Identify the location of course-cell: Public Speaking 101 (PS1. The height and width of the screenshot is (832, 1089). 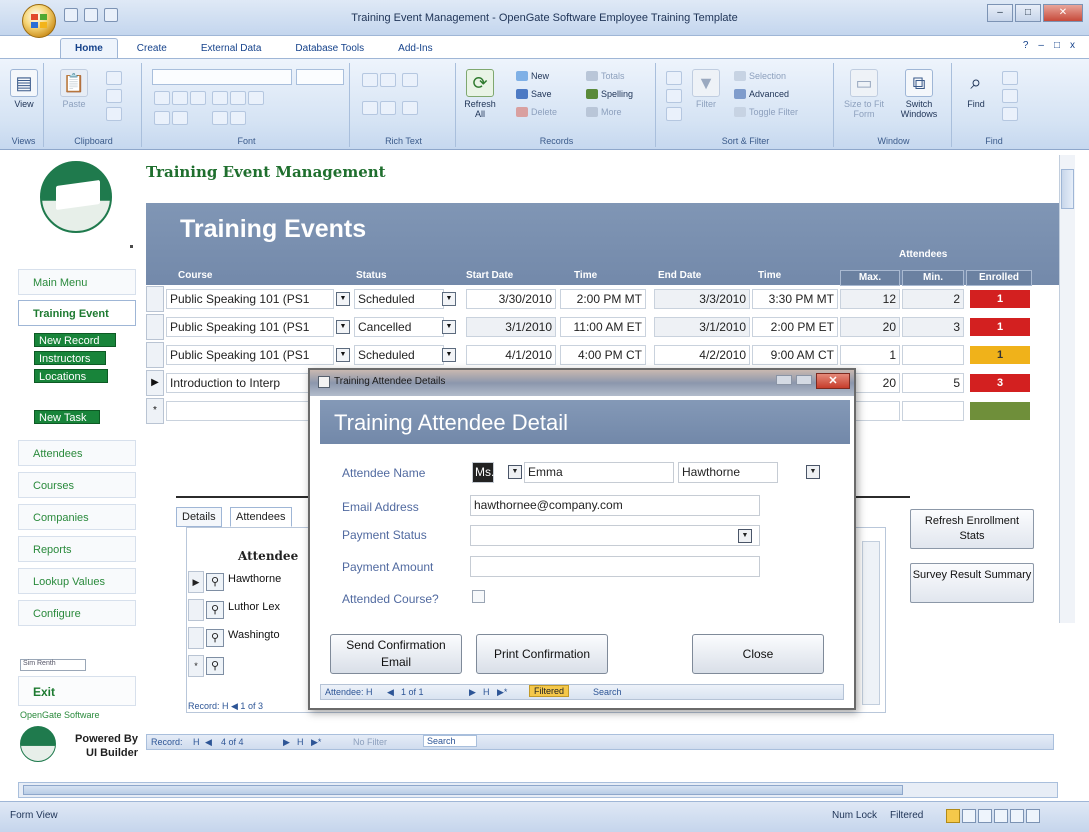
(250, 327).